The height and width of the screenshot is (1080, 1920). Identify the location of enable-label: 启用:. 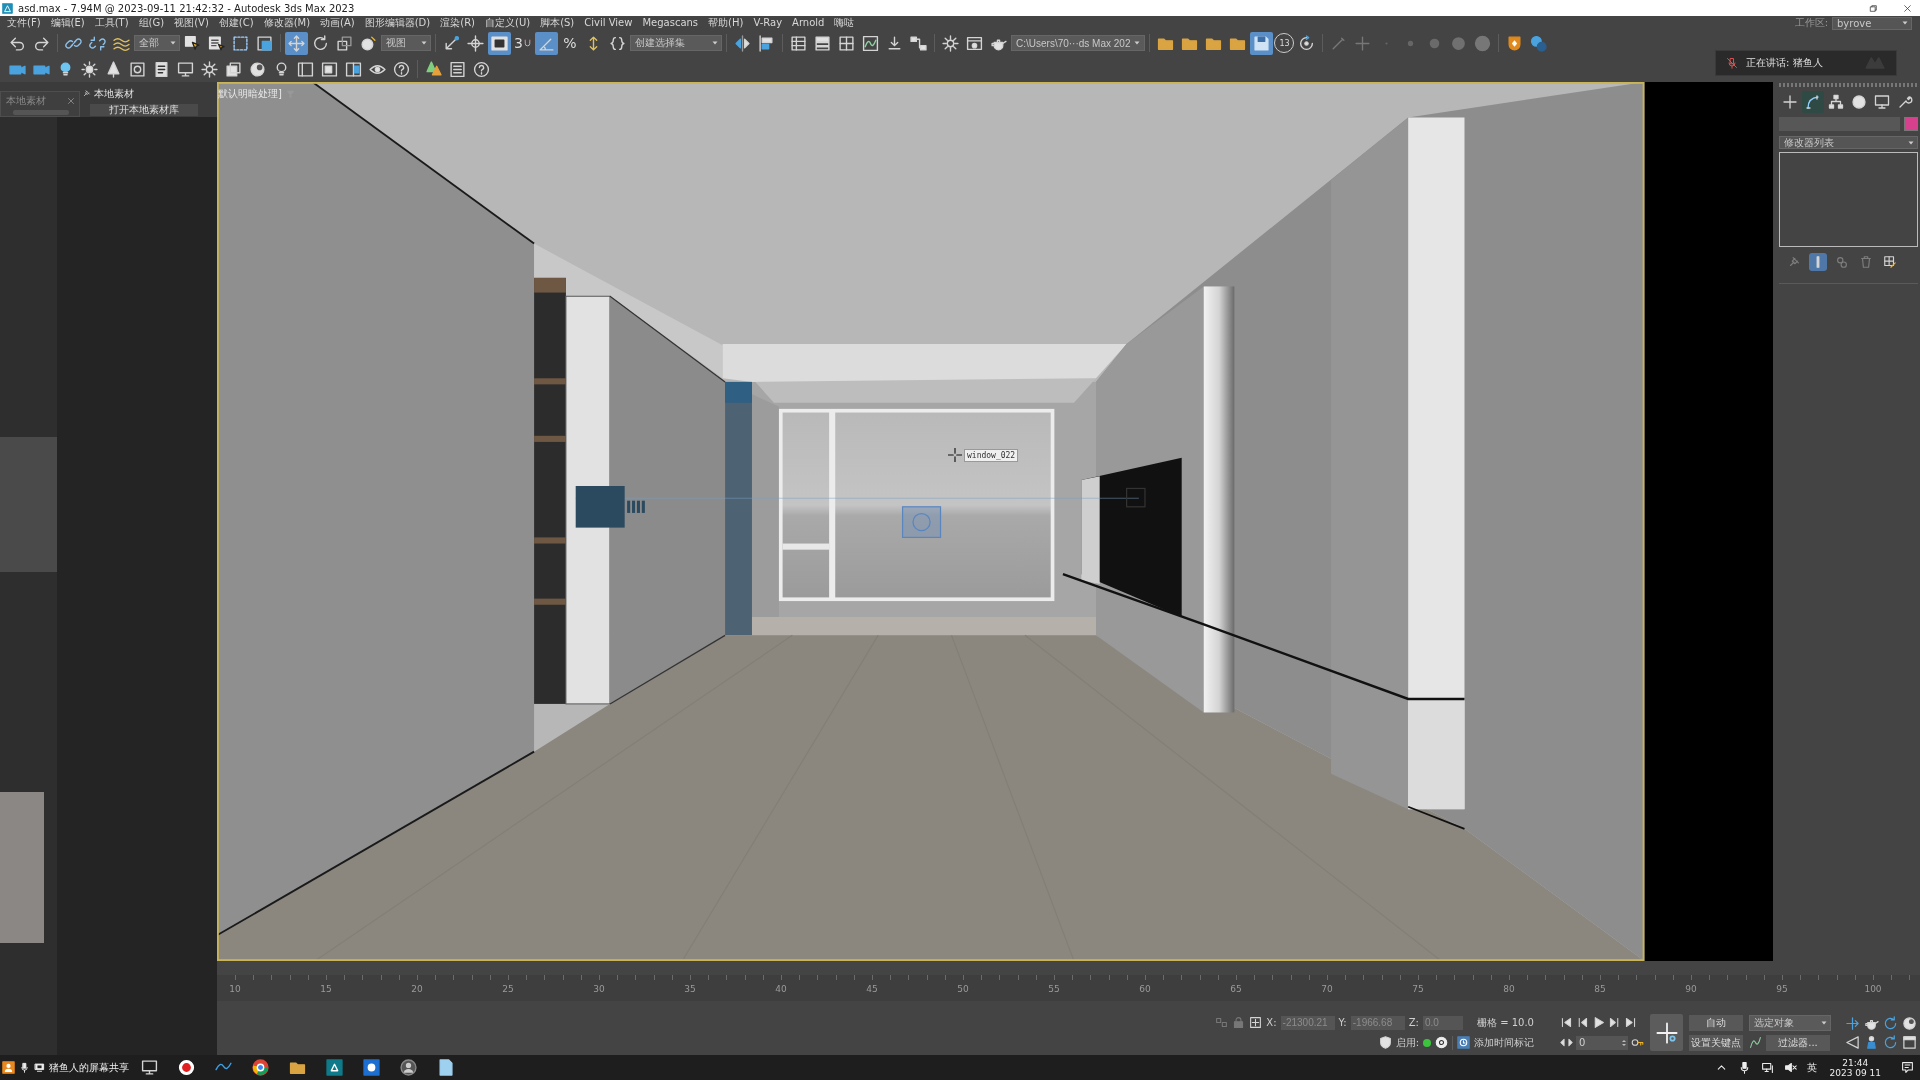
(1407, 1042).